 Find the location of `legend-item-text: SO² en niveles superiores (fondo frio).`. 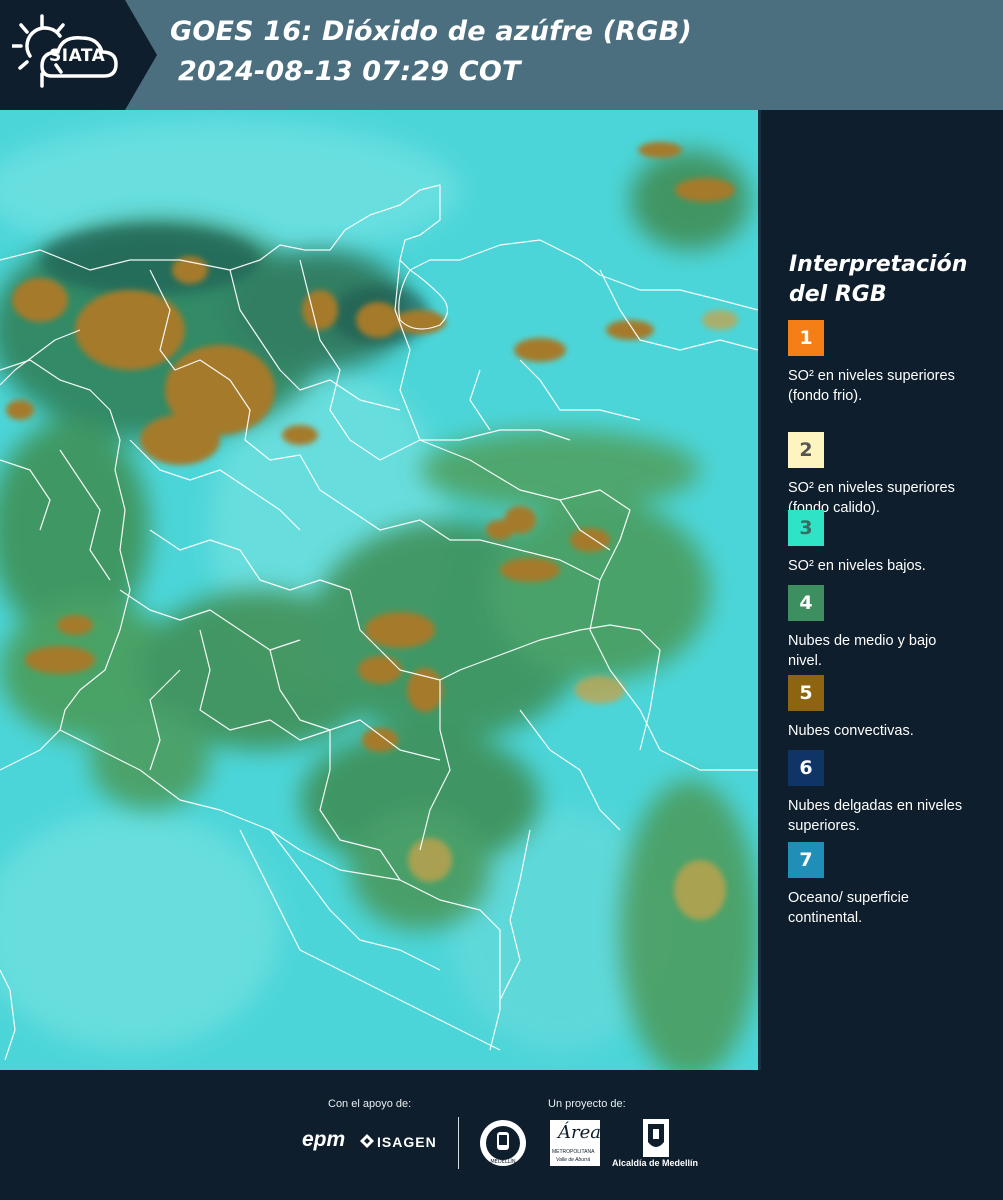

legend-item-text: SO² en niveles superiores (fondo frio). is located at coordinates (871, 386).